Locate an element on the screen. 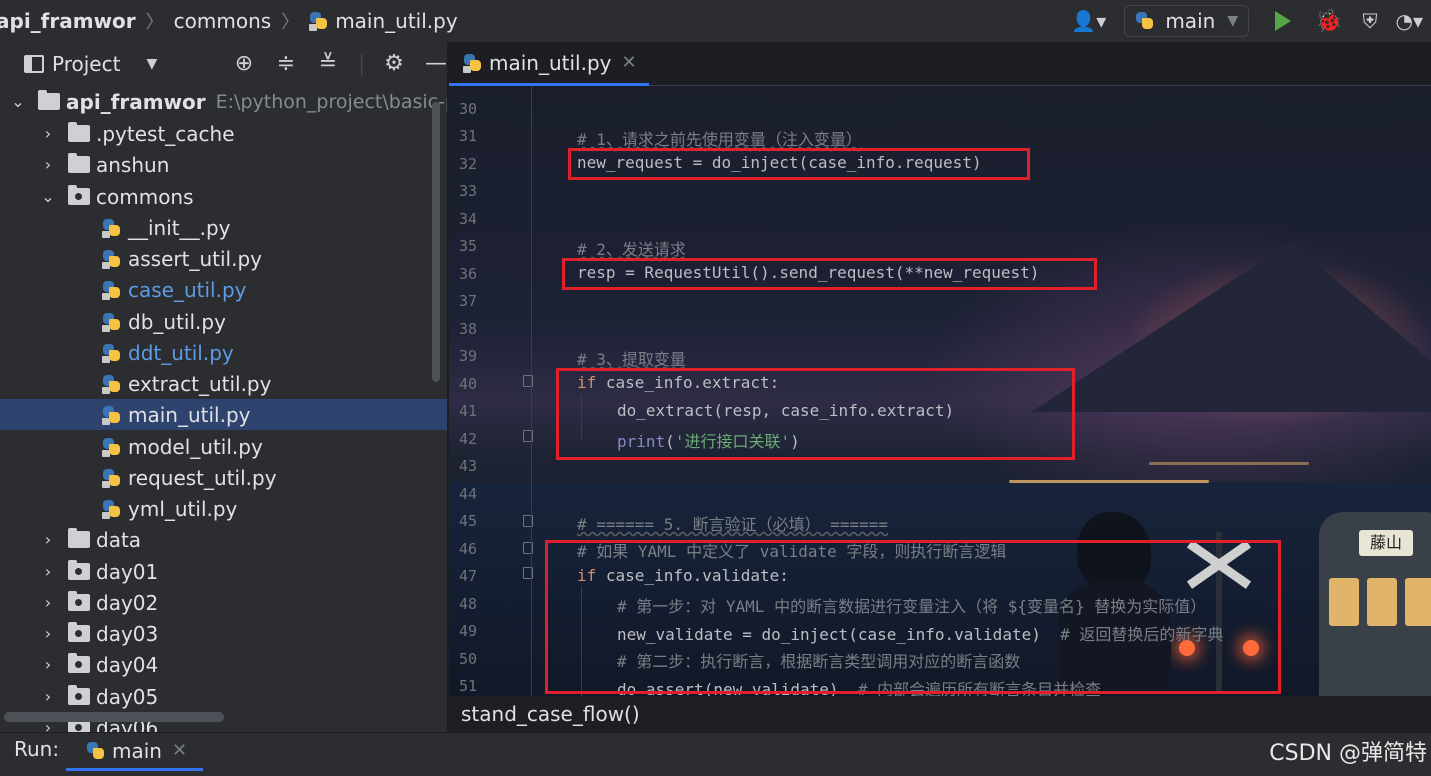 The image size is (1431, 776). hide-icon: — is located at coordinates (435, 63).